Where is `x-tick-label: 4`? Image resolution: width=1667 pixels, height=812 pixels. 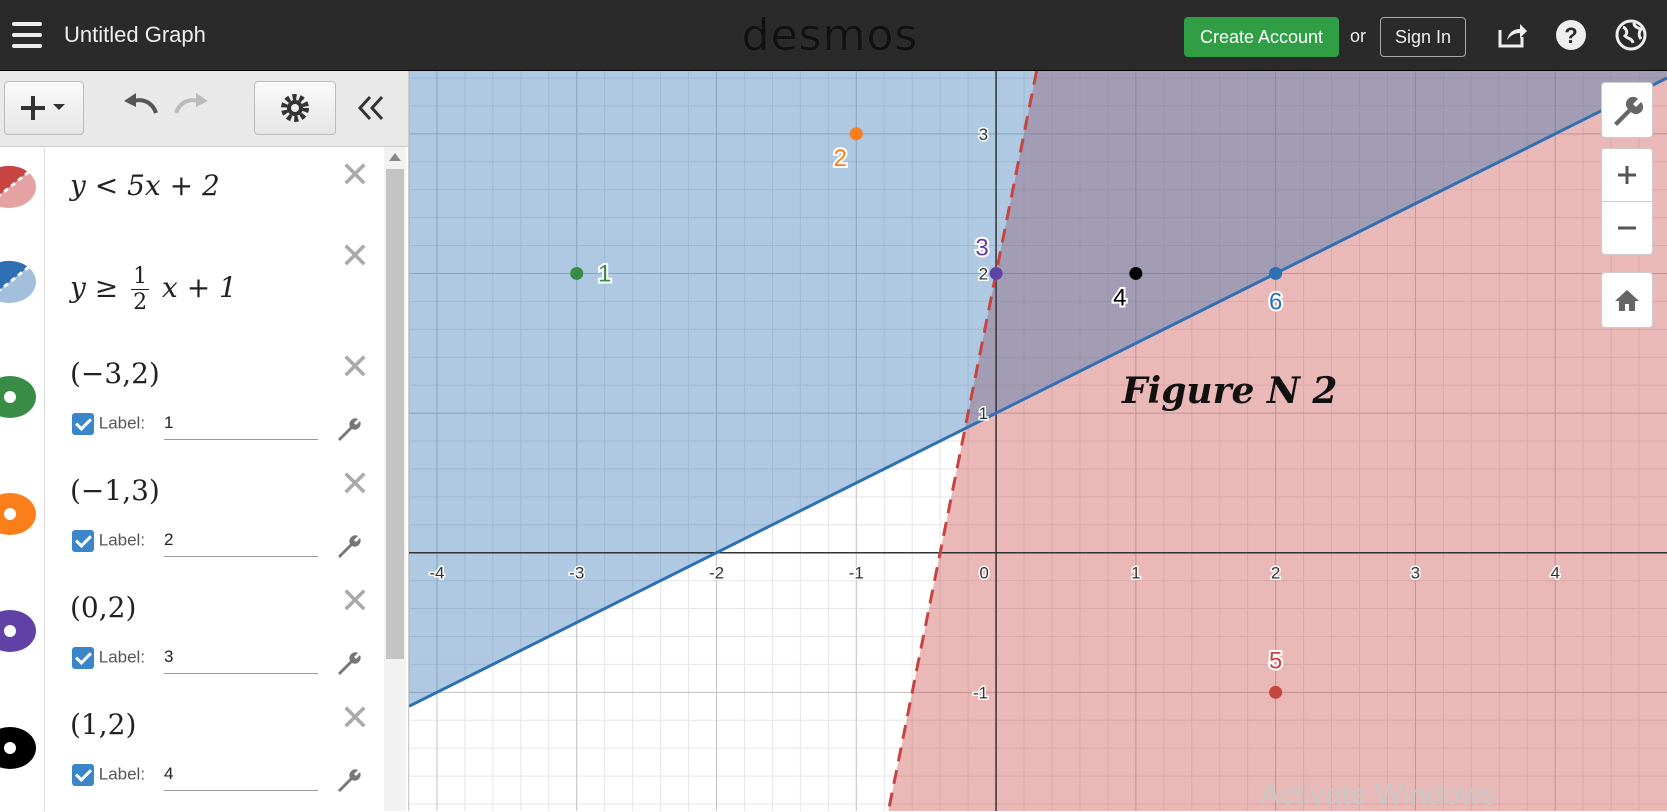 x-tick-label: 4 is located at coordinates (1554, 573).